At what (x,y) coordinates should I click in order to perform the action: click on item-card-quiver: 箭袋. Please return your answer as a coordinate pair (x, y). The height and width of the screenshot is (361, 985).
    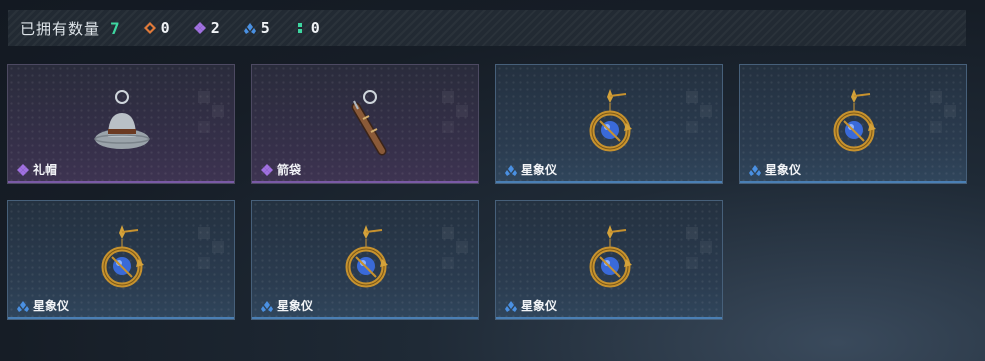
    Looking at the image, I should click on (365, 124).